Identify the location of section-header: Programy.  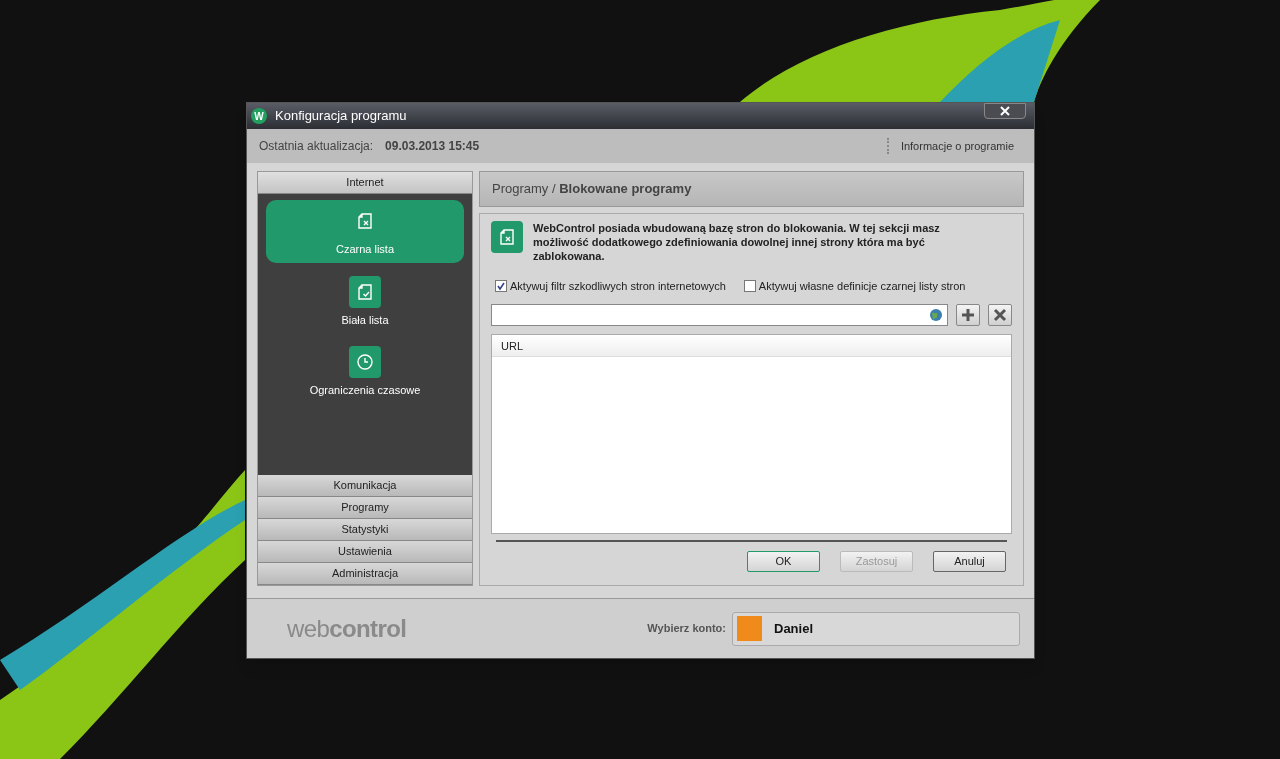
(365, 508).